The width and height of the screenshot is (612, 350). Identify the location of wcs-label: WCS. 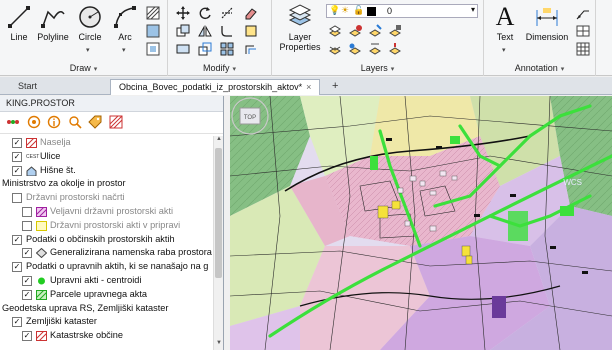
(572, 182).